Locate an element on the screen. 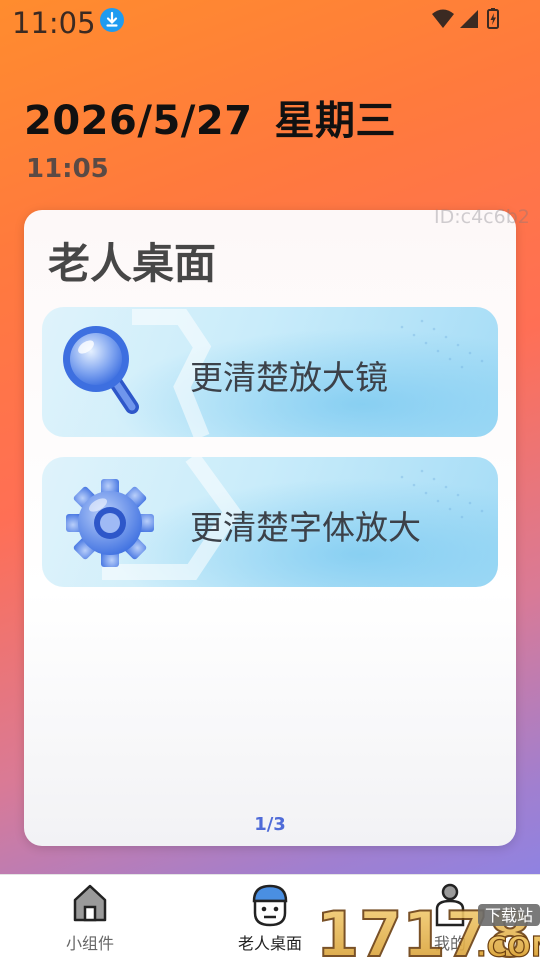 This screenshot has width=540, height=961. card-title: 老人桌面 is located at coordinates (132, 263).